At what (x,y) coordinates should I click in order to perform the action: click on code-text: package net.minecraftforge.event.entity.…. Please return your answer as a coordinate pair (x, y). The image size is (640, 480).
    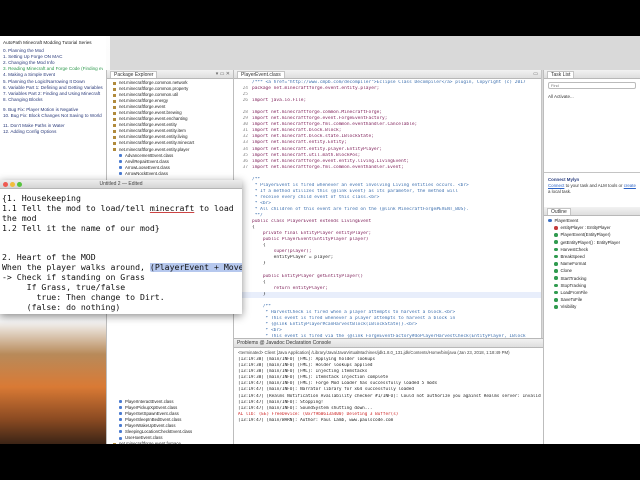
    Looking at the image, I should click on (316, 89).